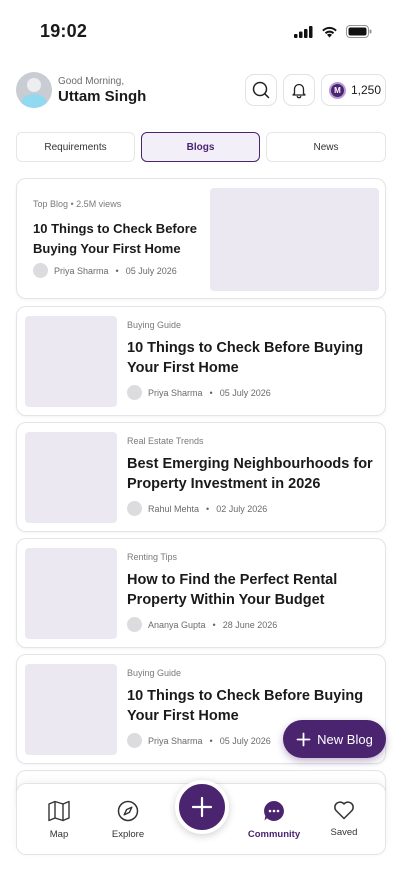  What do you see at coordinates (75, 147) in the screenshot?
I see `tab-requirements: Requirements` at bounding box center [75, 147].